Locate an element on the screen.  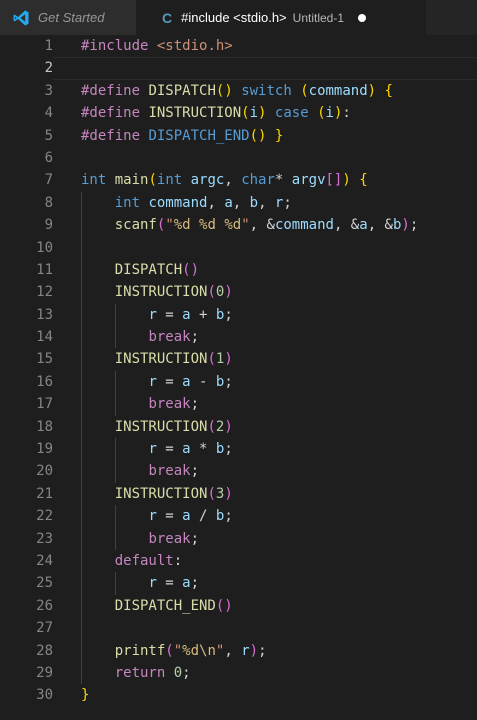
line-code: INSTRUCTION(0) is located at coordinates (265, 292).